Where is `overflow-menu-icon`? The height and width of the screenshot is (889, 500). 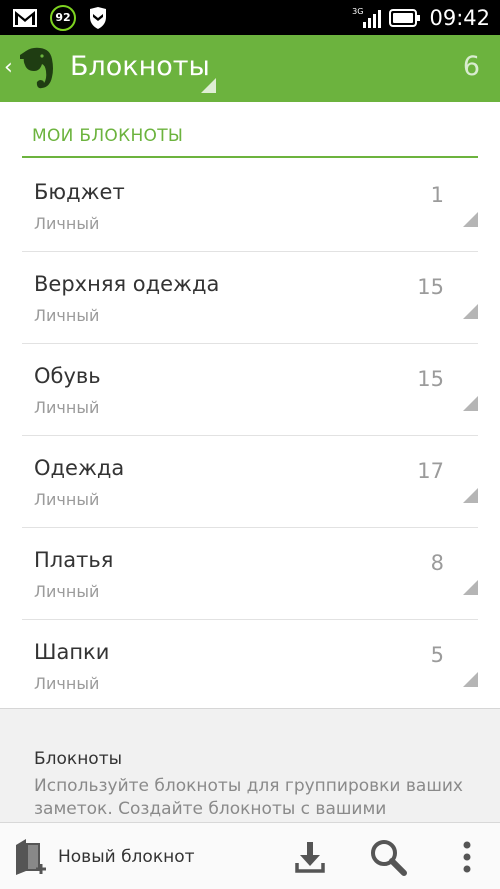
overflow-menu-icon is located at coordinates (467, 857).